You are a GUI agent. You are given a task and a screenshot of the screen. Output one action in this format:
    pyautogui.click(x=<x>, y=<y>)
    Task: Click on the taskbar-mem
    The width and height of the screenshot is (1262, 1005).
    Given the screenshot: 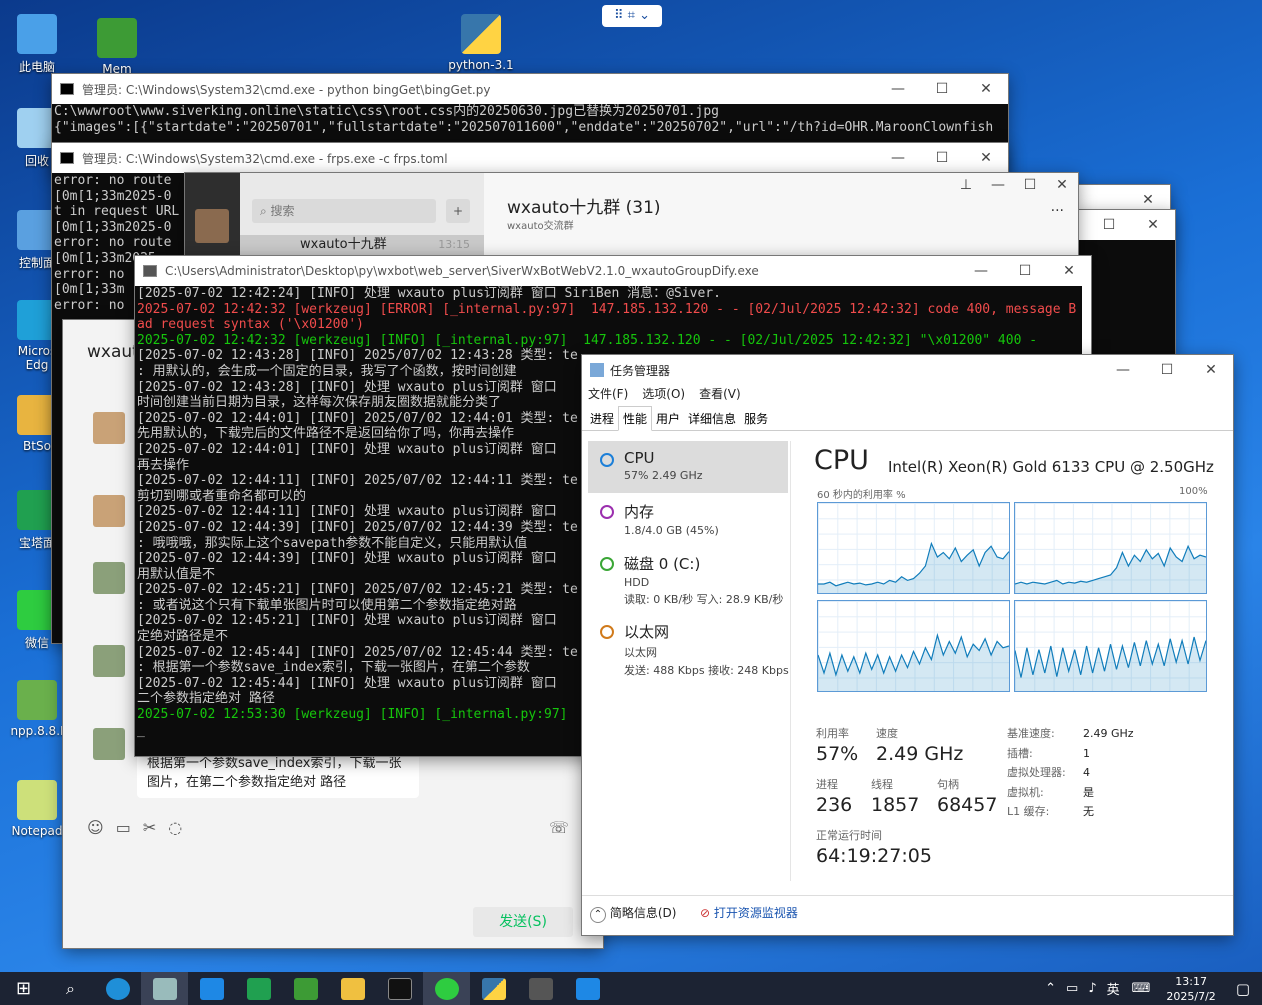 What is the action you would take?
    pyautogui.click(x=305, y=988)
    